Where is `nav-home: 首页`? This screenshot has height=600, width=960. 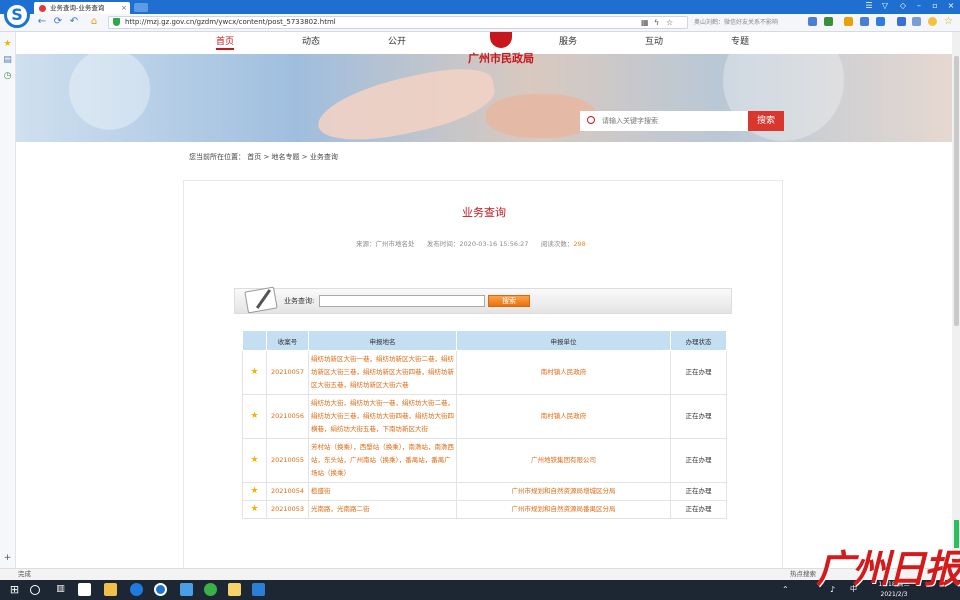 nav-home: 首页 is located at coordinates (225, 42).